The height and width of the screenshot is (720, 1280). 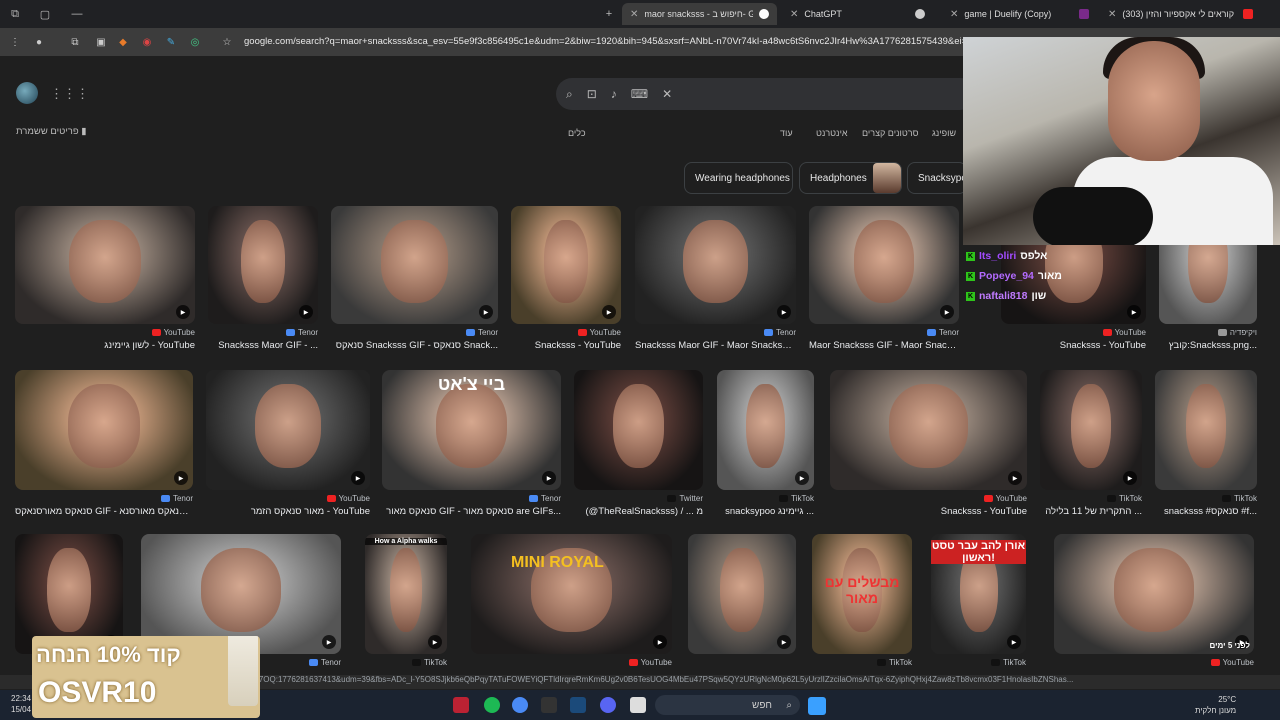 What do you see at coordinates (69, 94) in the screenshot?
I see `apps-grid-icon: ⋮⋮⋮` at bounding box center [69, 94].